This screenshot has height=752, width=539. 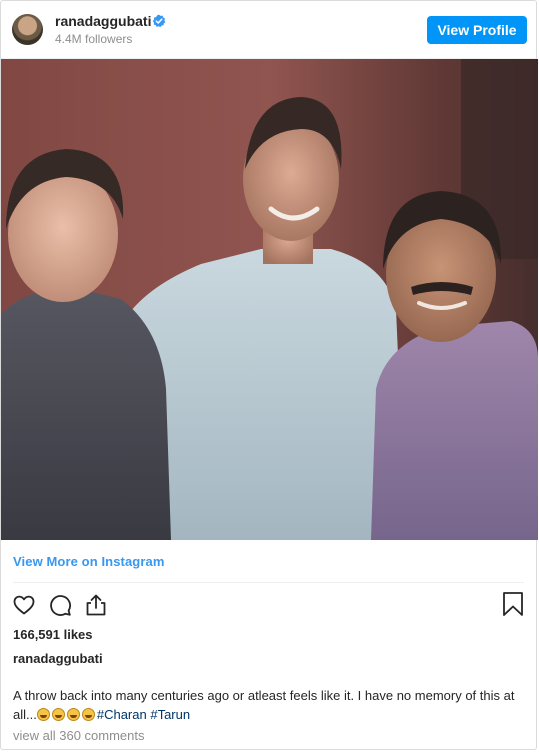 I want to click on follower-count: 4.4M followers, so click(x=94, y=39).